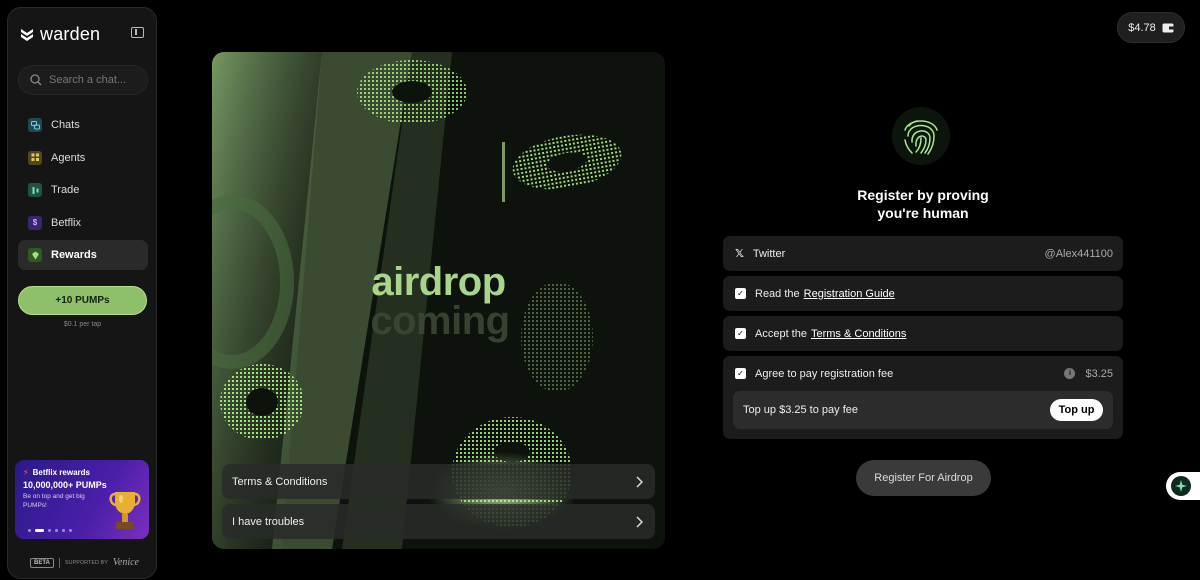 Image resolution: width=1200 pixels, height=580 pixels. I want to click on supported-by-text: SUPPORTED BY, so click(86, 562).